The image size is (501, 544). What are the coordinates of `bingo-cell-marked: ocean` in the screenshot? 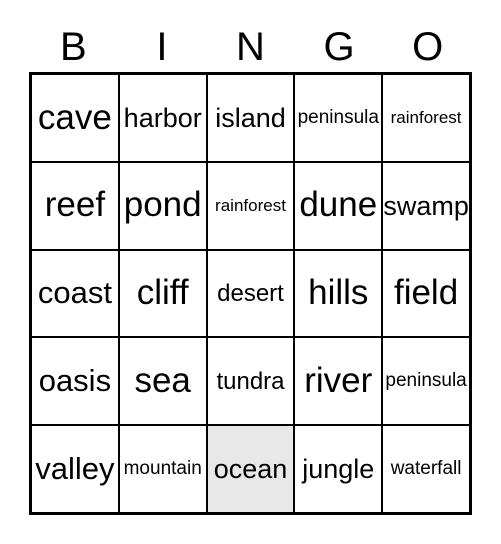 It's located at (251, 469).